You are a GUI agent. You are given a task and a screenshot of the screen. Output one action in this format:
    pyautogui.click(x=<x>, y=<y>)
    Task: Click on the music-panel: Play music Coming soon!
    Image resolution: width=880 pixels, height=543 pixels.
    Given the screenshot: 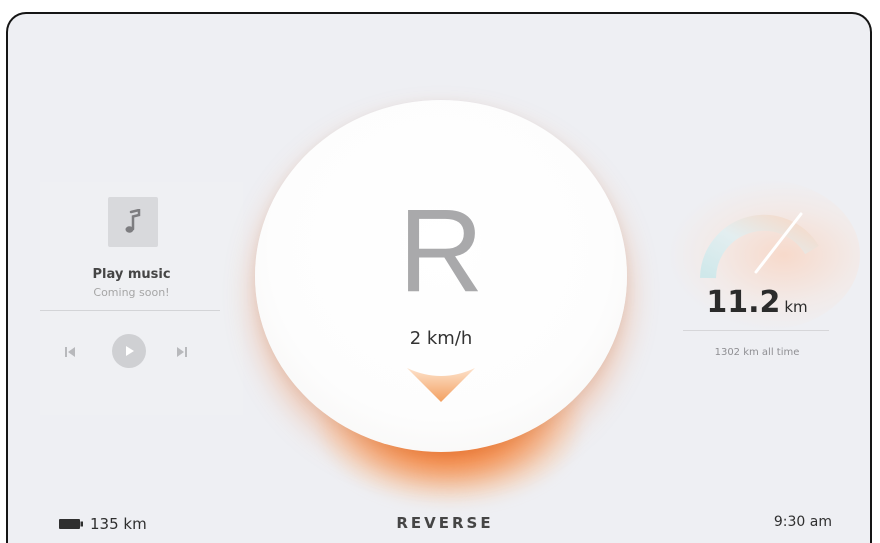 What is the action you would take?
    pyautogui.click(x=141, y=298)
    